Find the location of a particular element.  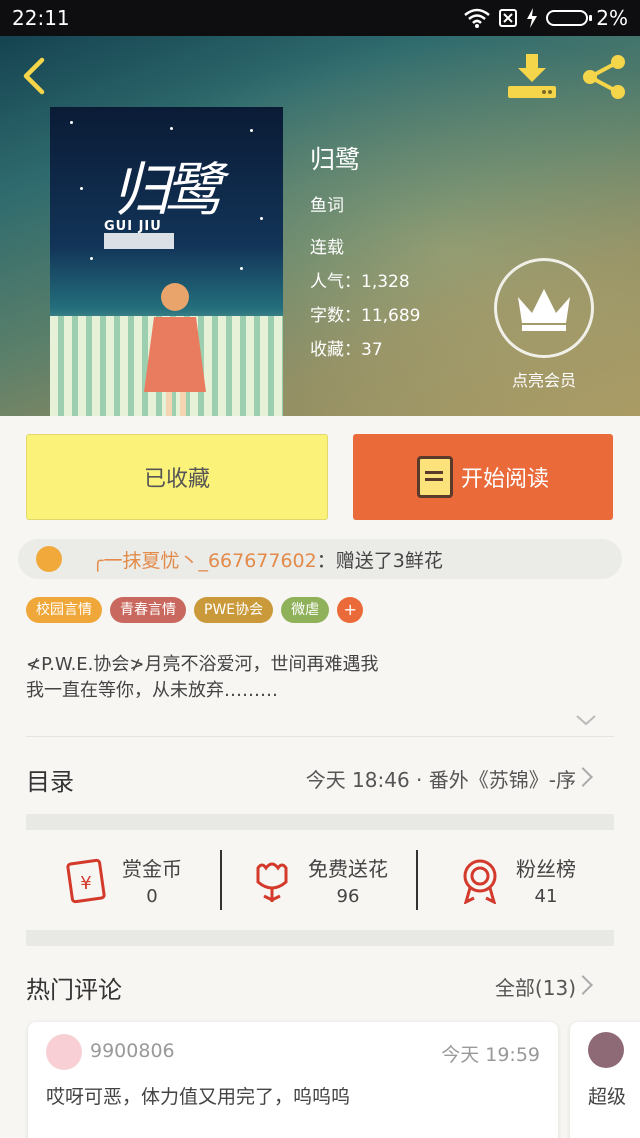

charging-icon is located at coordinates (532, 18).